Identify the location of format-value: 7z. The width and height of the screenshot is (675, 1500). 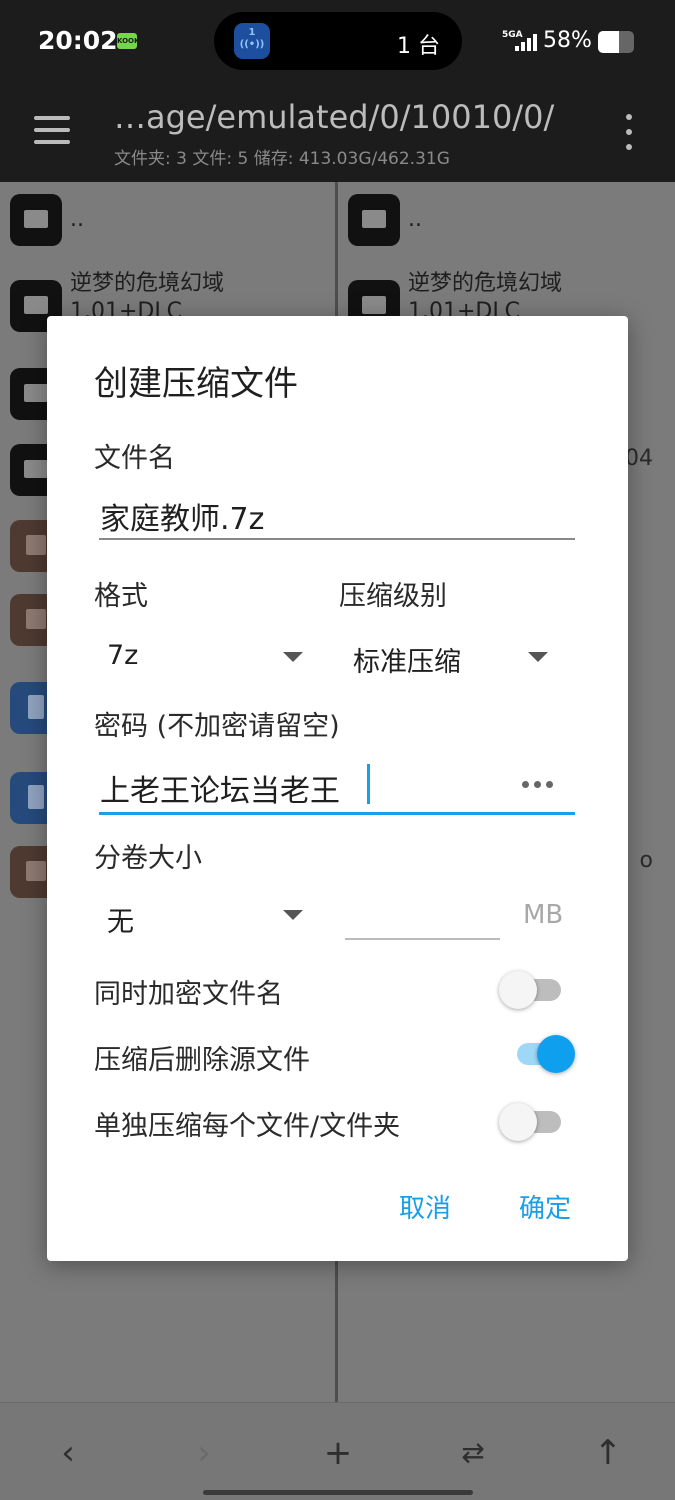
(123, 655).